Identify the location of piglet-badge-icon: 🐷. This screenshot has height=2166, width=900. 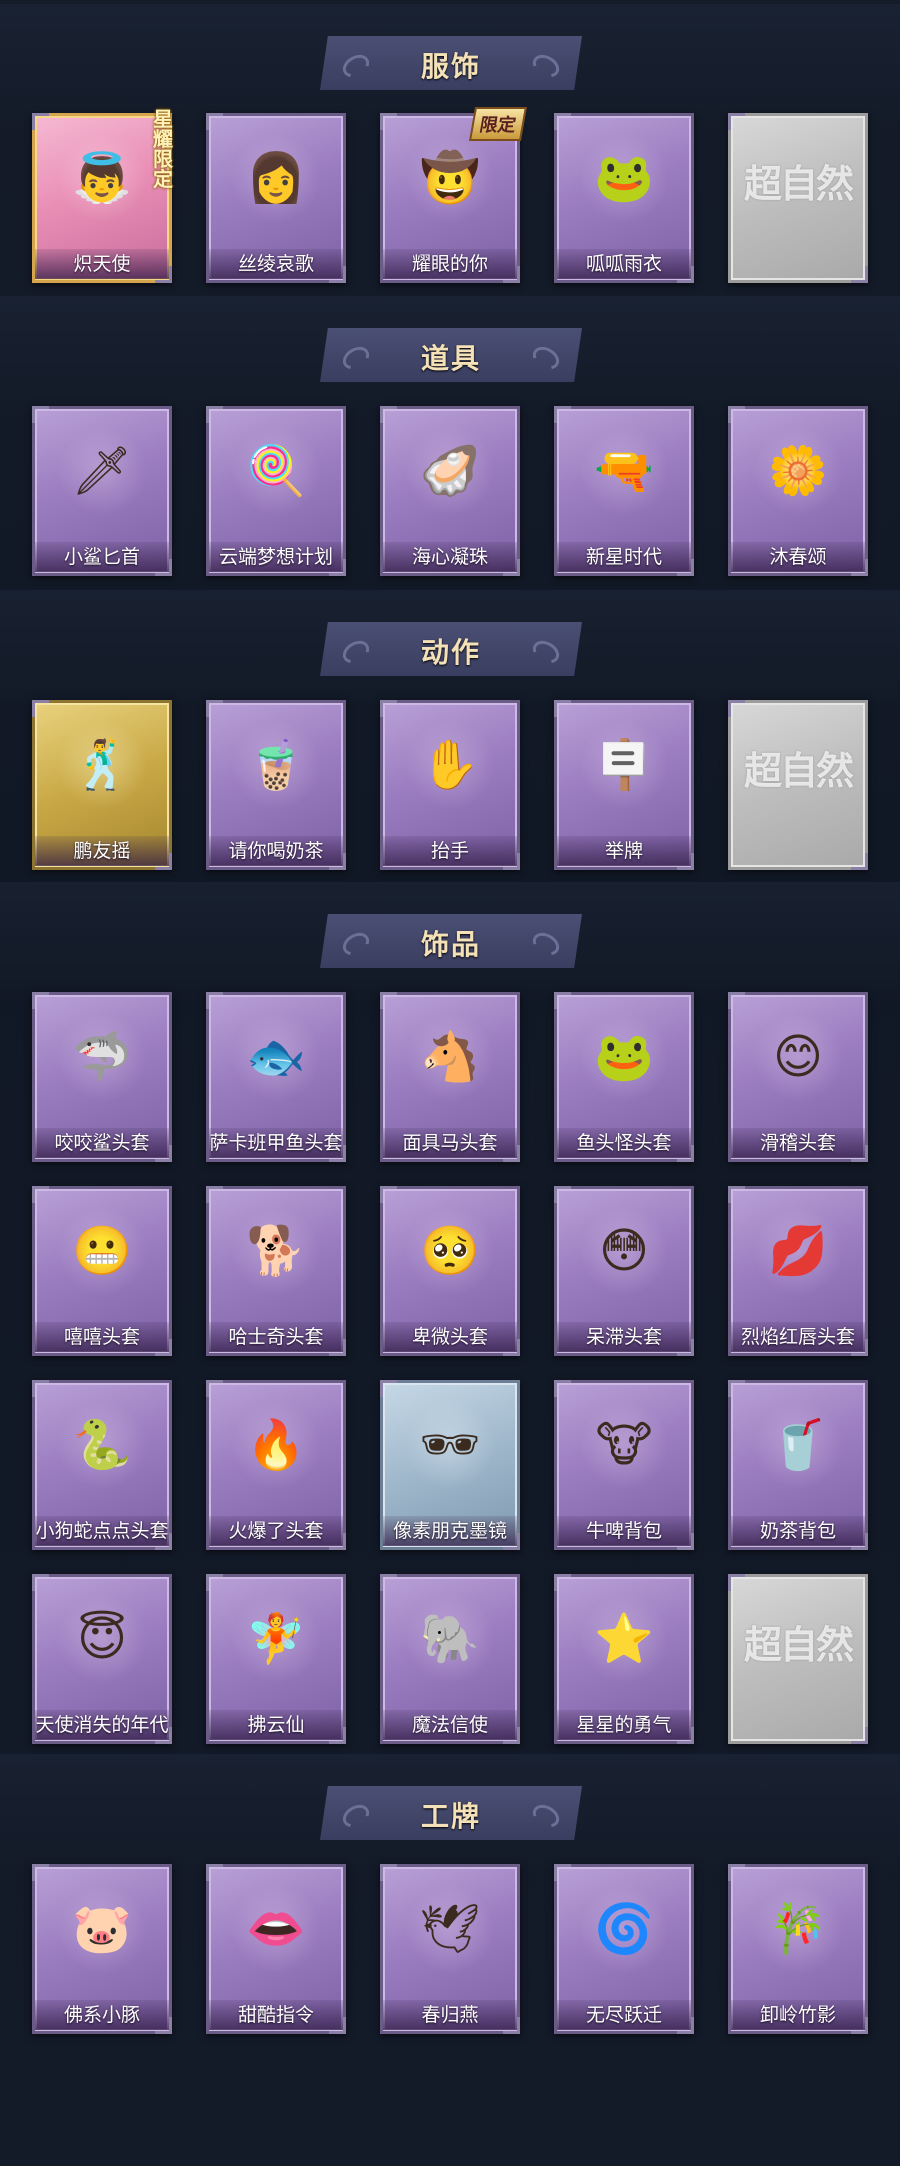
(102, 1929).